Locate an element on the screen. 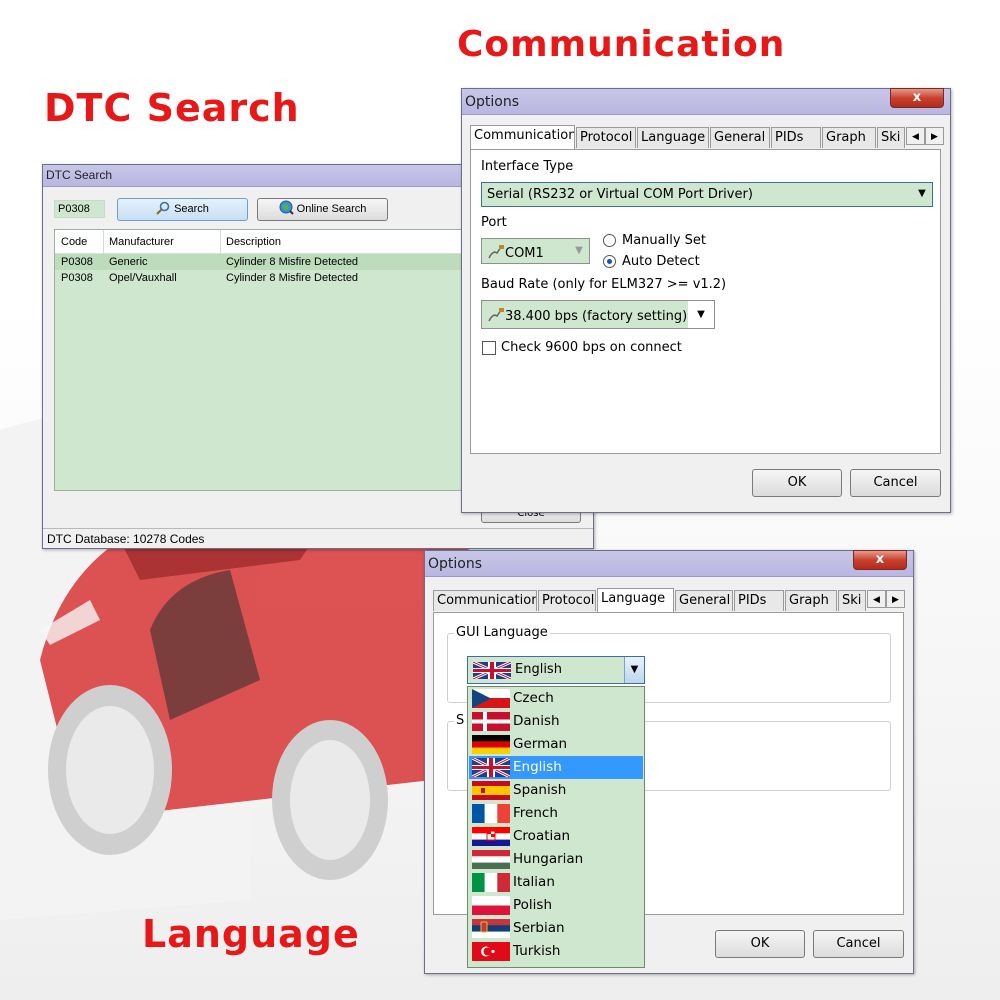  options-title-text: Options is located at coordinates (492, 102).